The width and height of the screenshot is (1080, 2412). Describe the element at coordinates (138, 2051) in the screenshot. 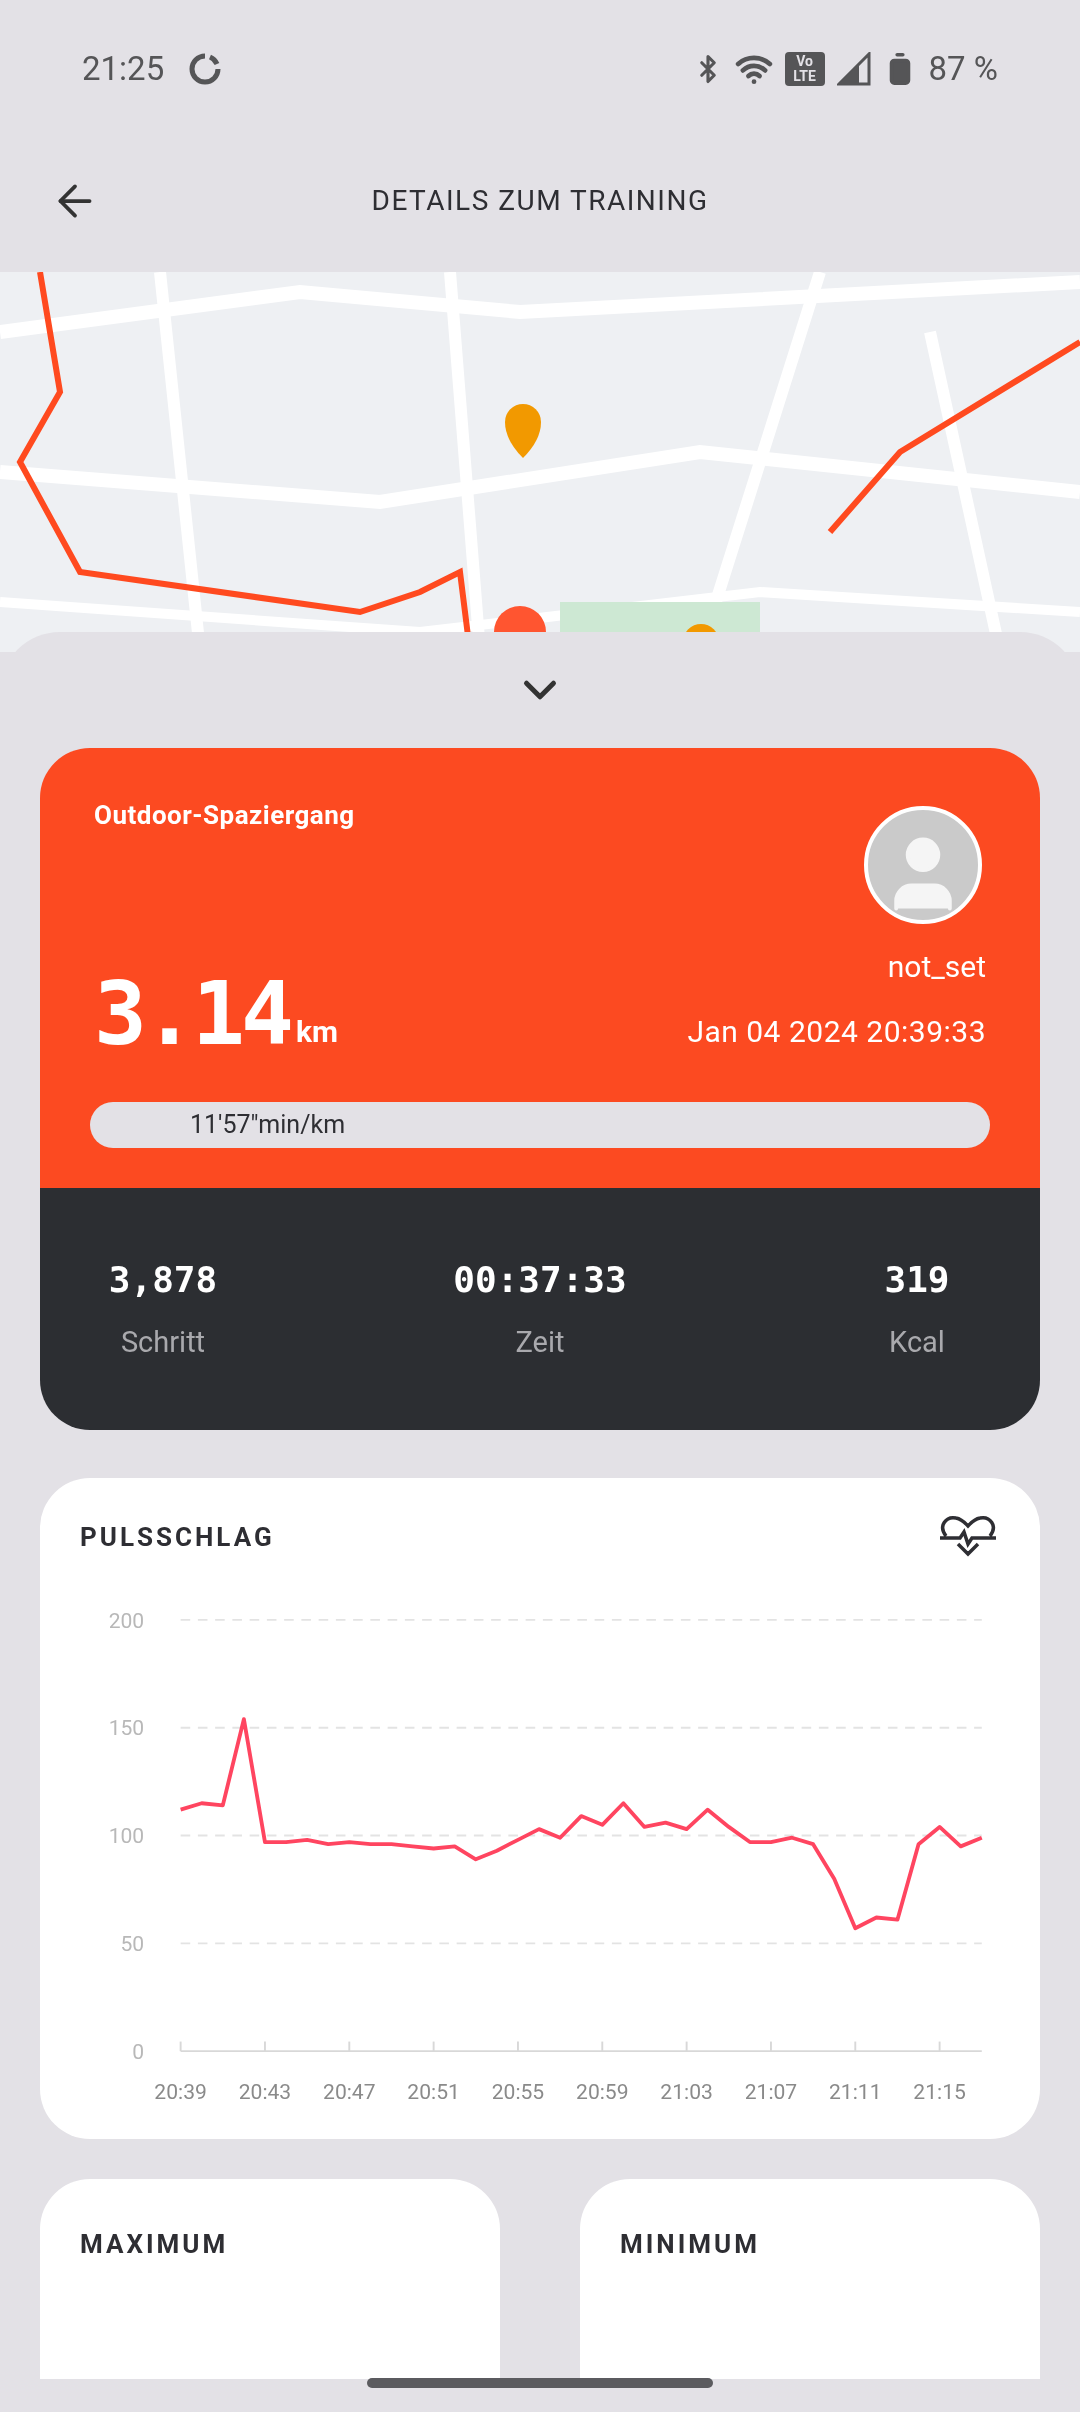

I see `y-axis-label: 0` at that location.